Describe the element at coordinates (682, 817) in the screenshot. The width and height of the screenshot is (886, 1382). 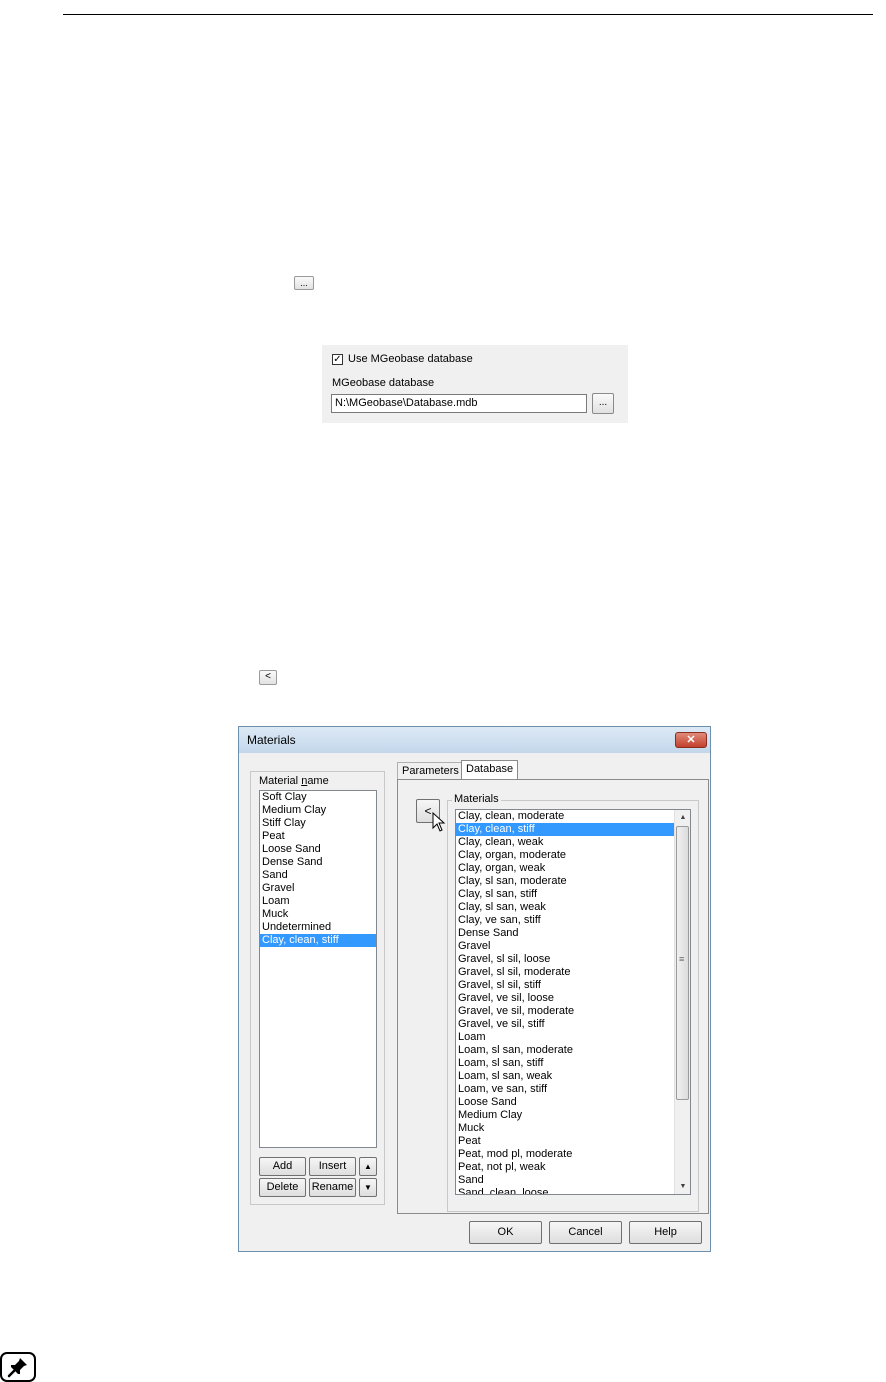
I see `scroll-up-icon: ▲` at that location.